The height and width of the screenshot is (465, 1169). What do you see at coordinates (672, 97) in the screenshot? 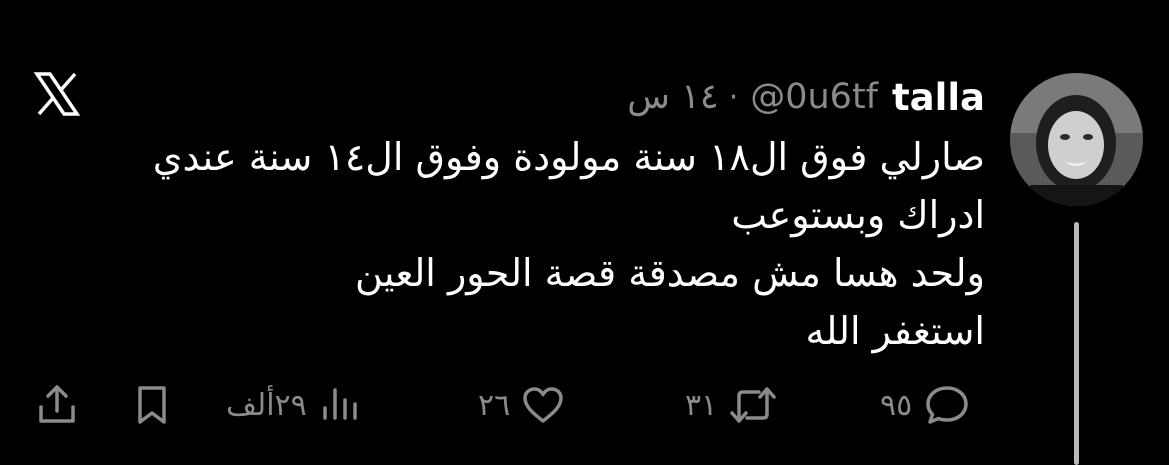
I see `tweet-timestamp: ١٤ س` at bounding box center [672, 97].